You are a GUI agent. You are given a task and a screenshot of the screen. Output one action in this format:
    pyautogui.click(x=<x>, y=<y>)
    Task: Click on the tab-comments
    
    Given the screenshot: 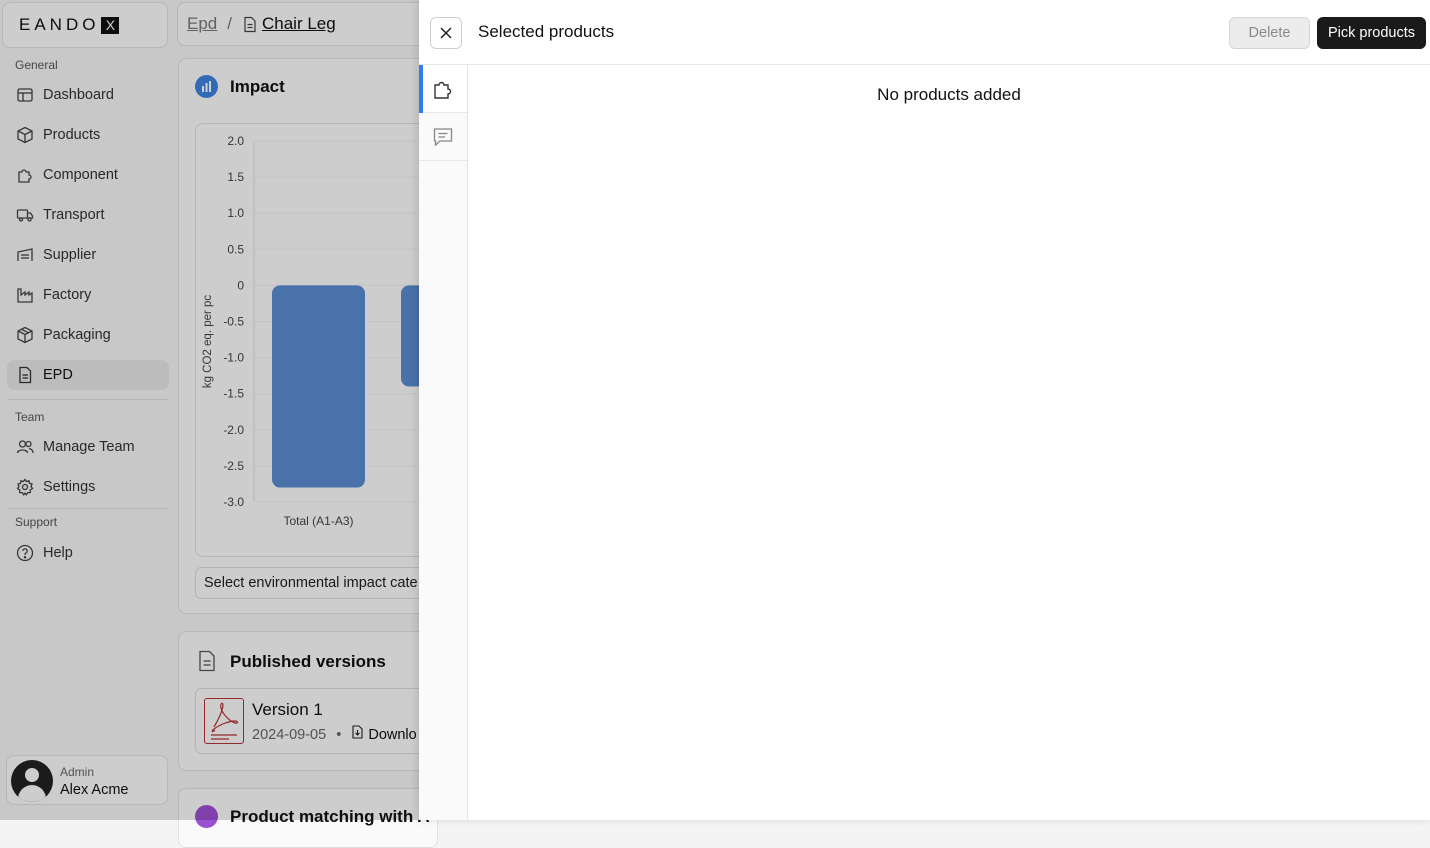 What is the action you would take?
    pyautogui.click(x=443, y=137)
    